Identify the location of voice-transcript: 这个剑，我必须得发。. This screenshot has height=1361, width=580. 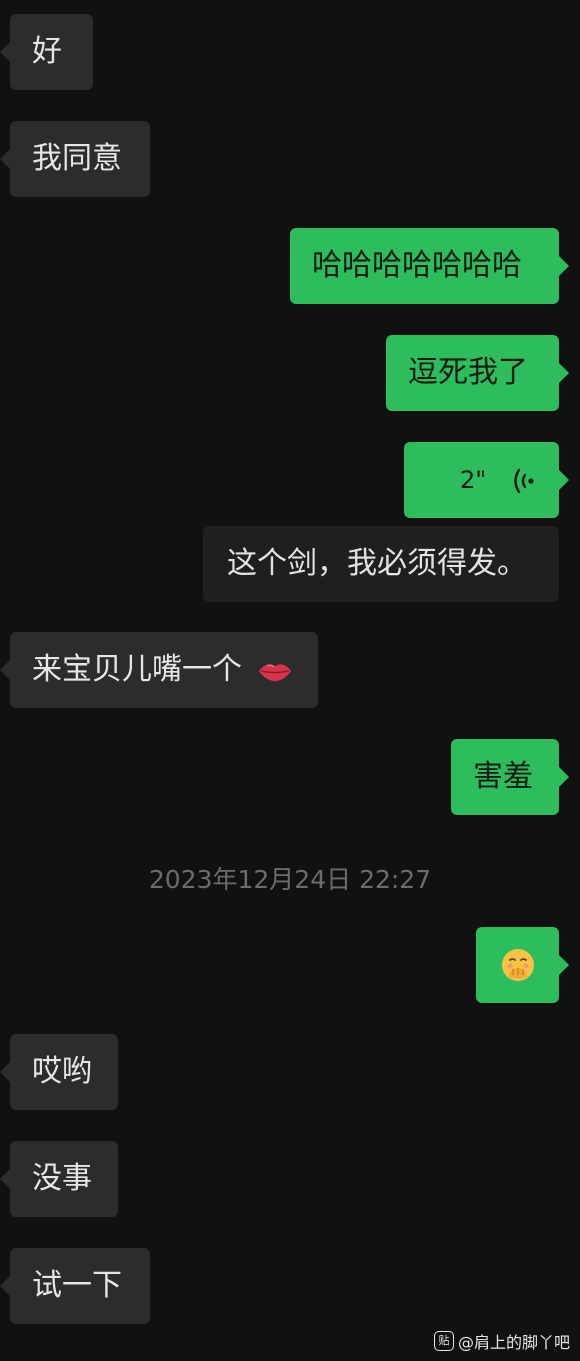
(381, 564).